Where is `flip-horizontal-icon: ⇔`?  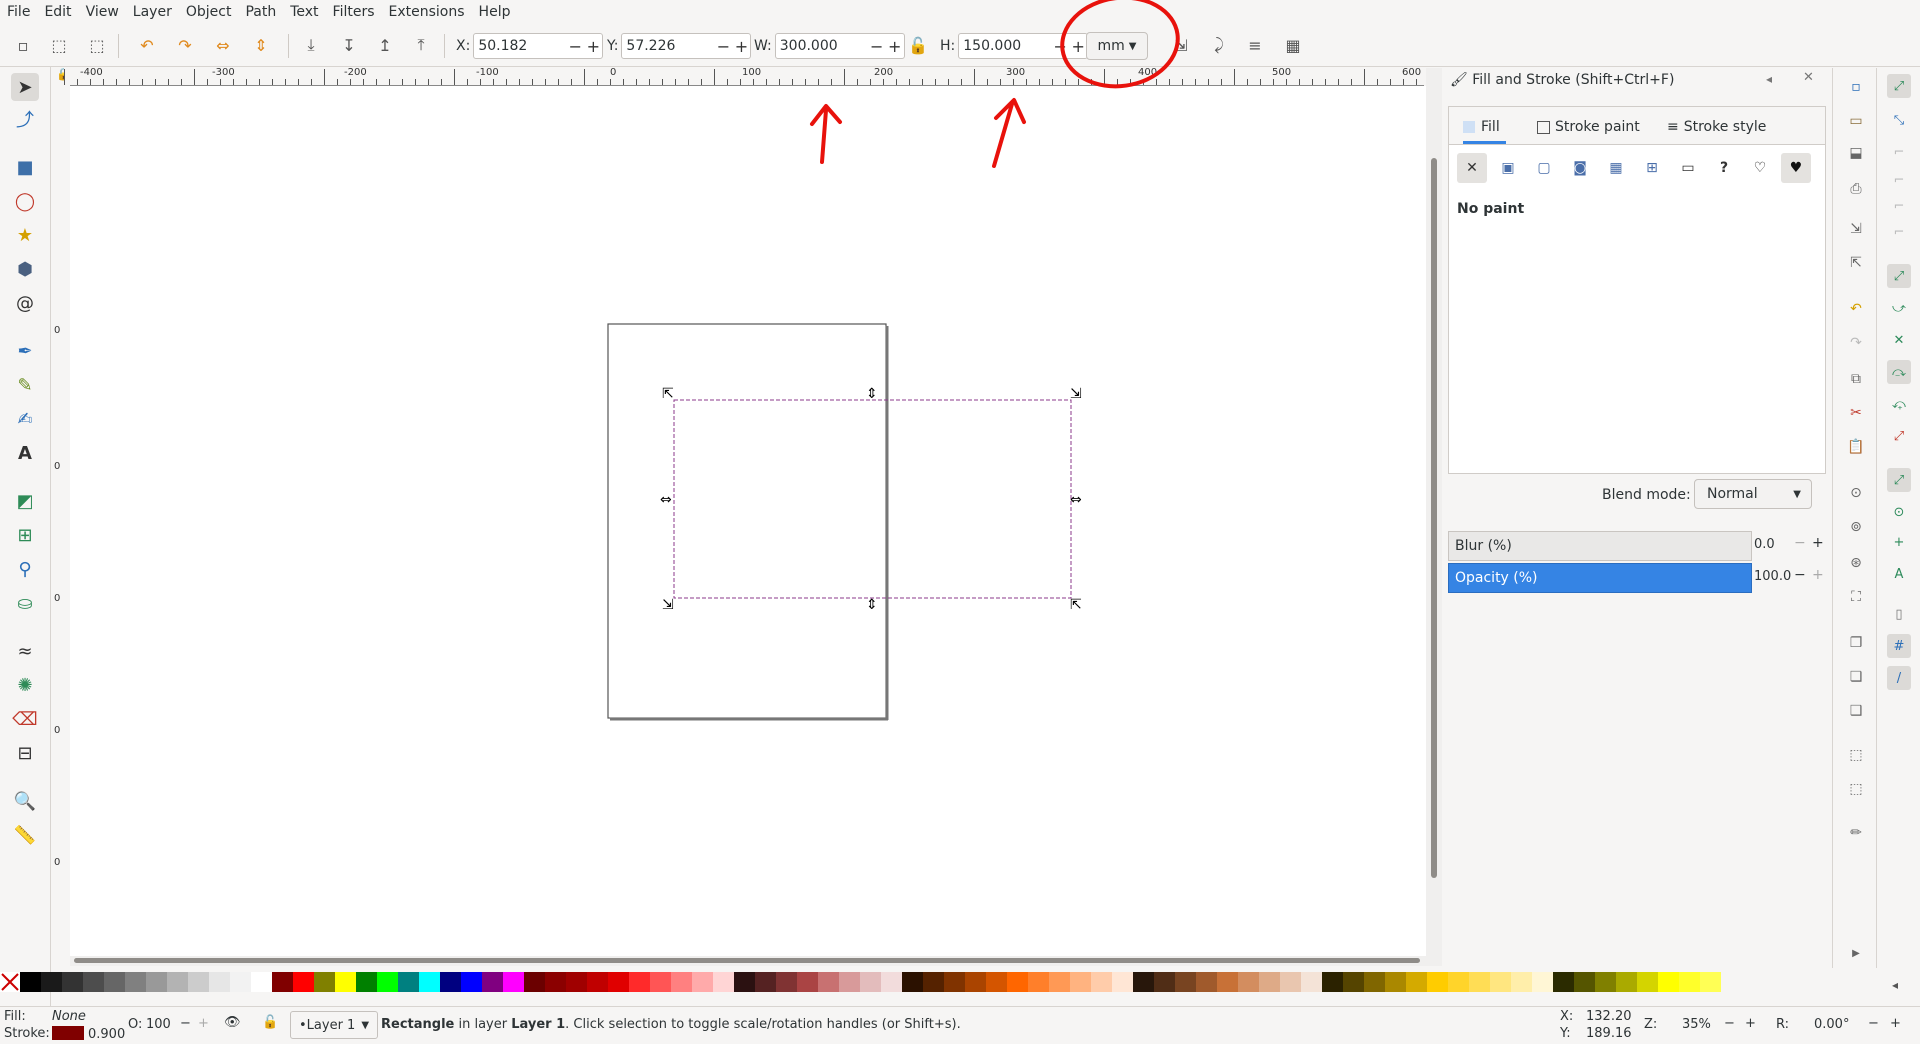
flip-horizontal-icon: ⇔ is located at coordinates (223, 45).